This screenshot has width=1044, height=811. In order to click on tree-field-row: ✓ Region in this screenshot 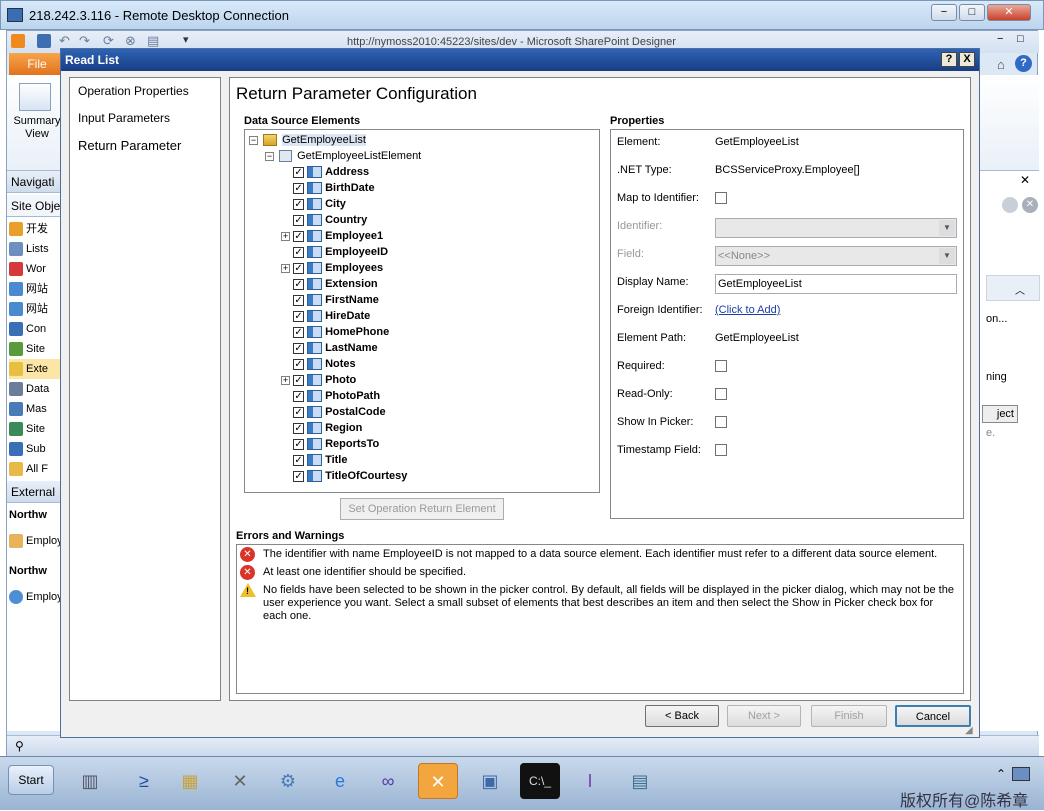, I will do `click(321, 428)`.